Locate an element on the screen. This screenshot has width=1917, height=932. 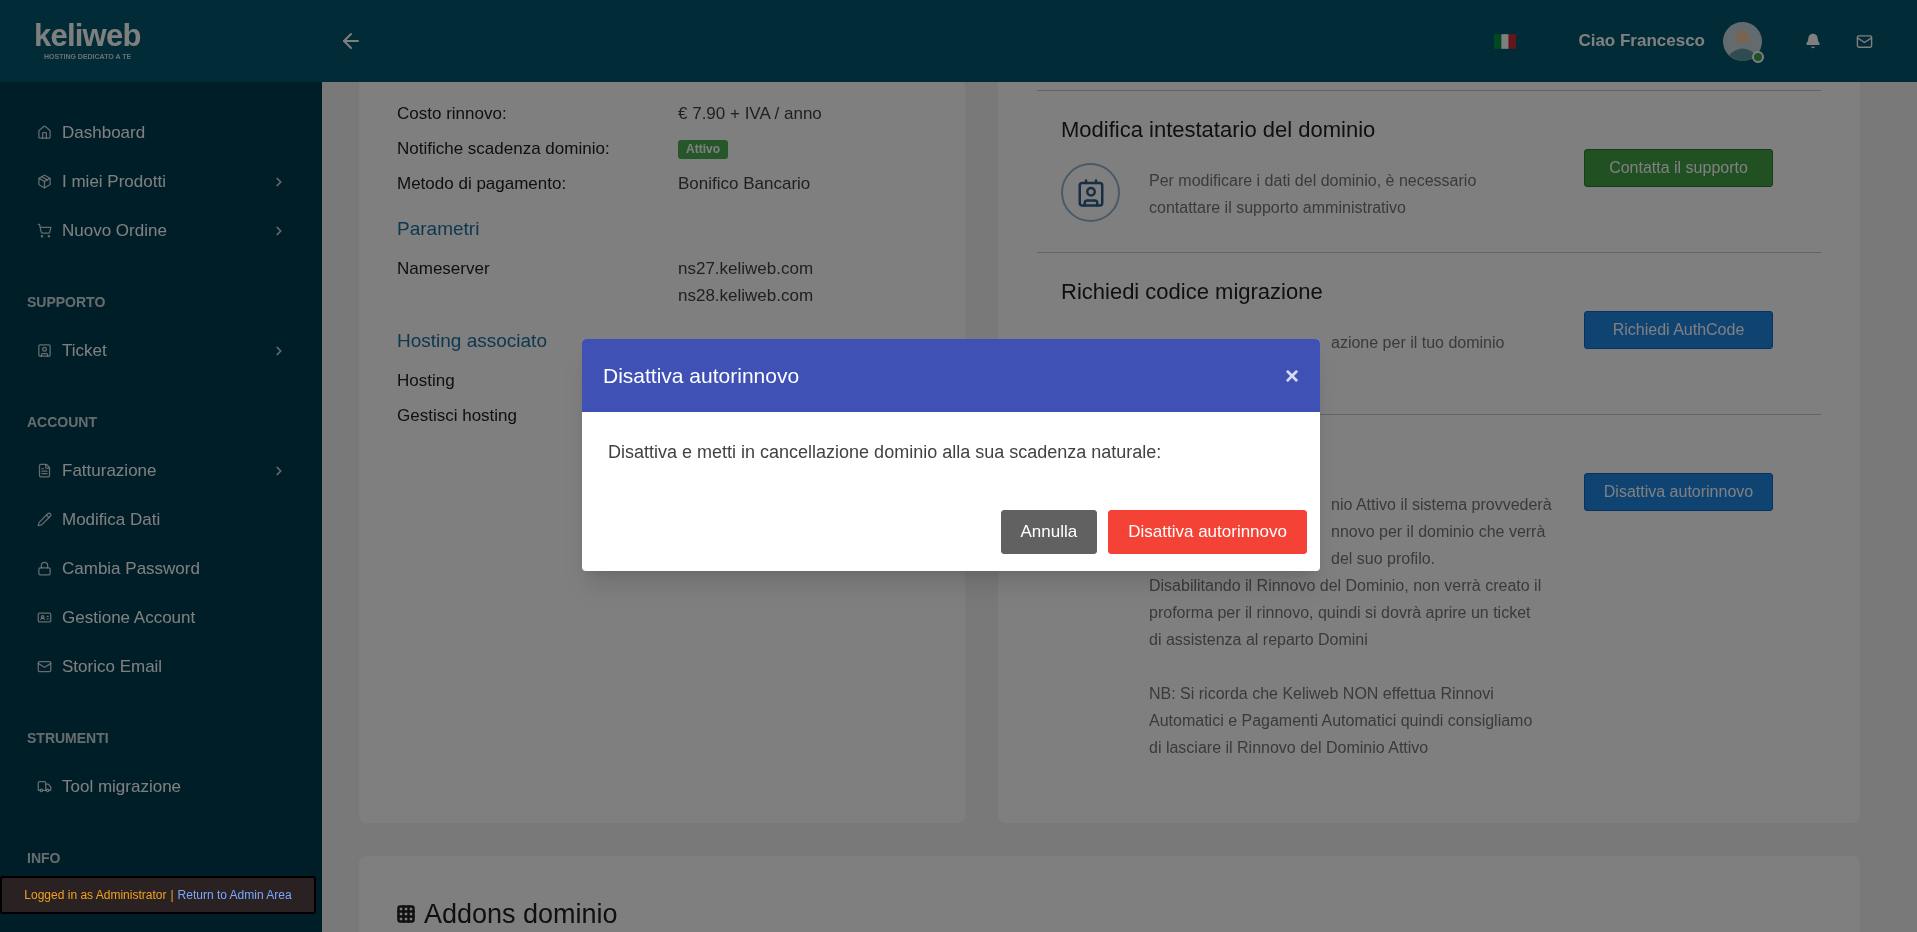
detail-value: ns28.keliweb.com is located at coordinates (746, 296).